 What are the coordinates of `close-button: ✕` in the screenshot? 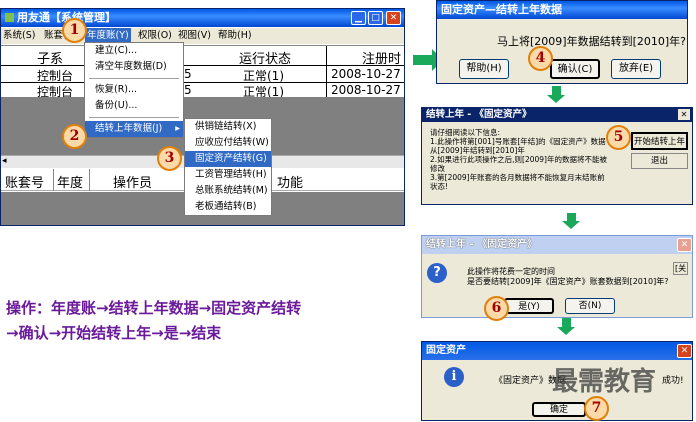 It's located at (393, 18).